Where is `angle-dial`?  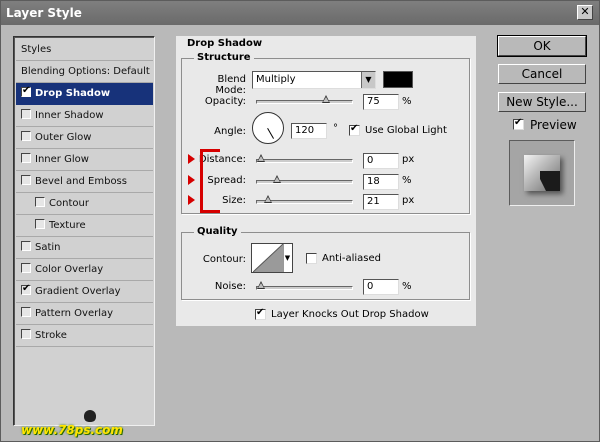 angle-dial is located at coordinates (268, 128).